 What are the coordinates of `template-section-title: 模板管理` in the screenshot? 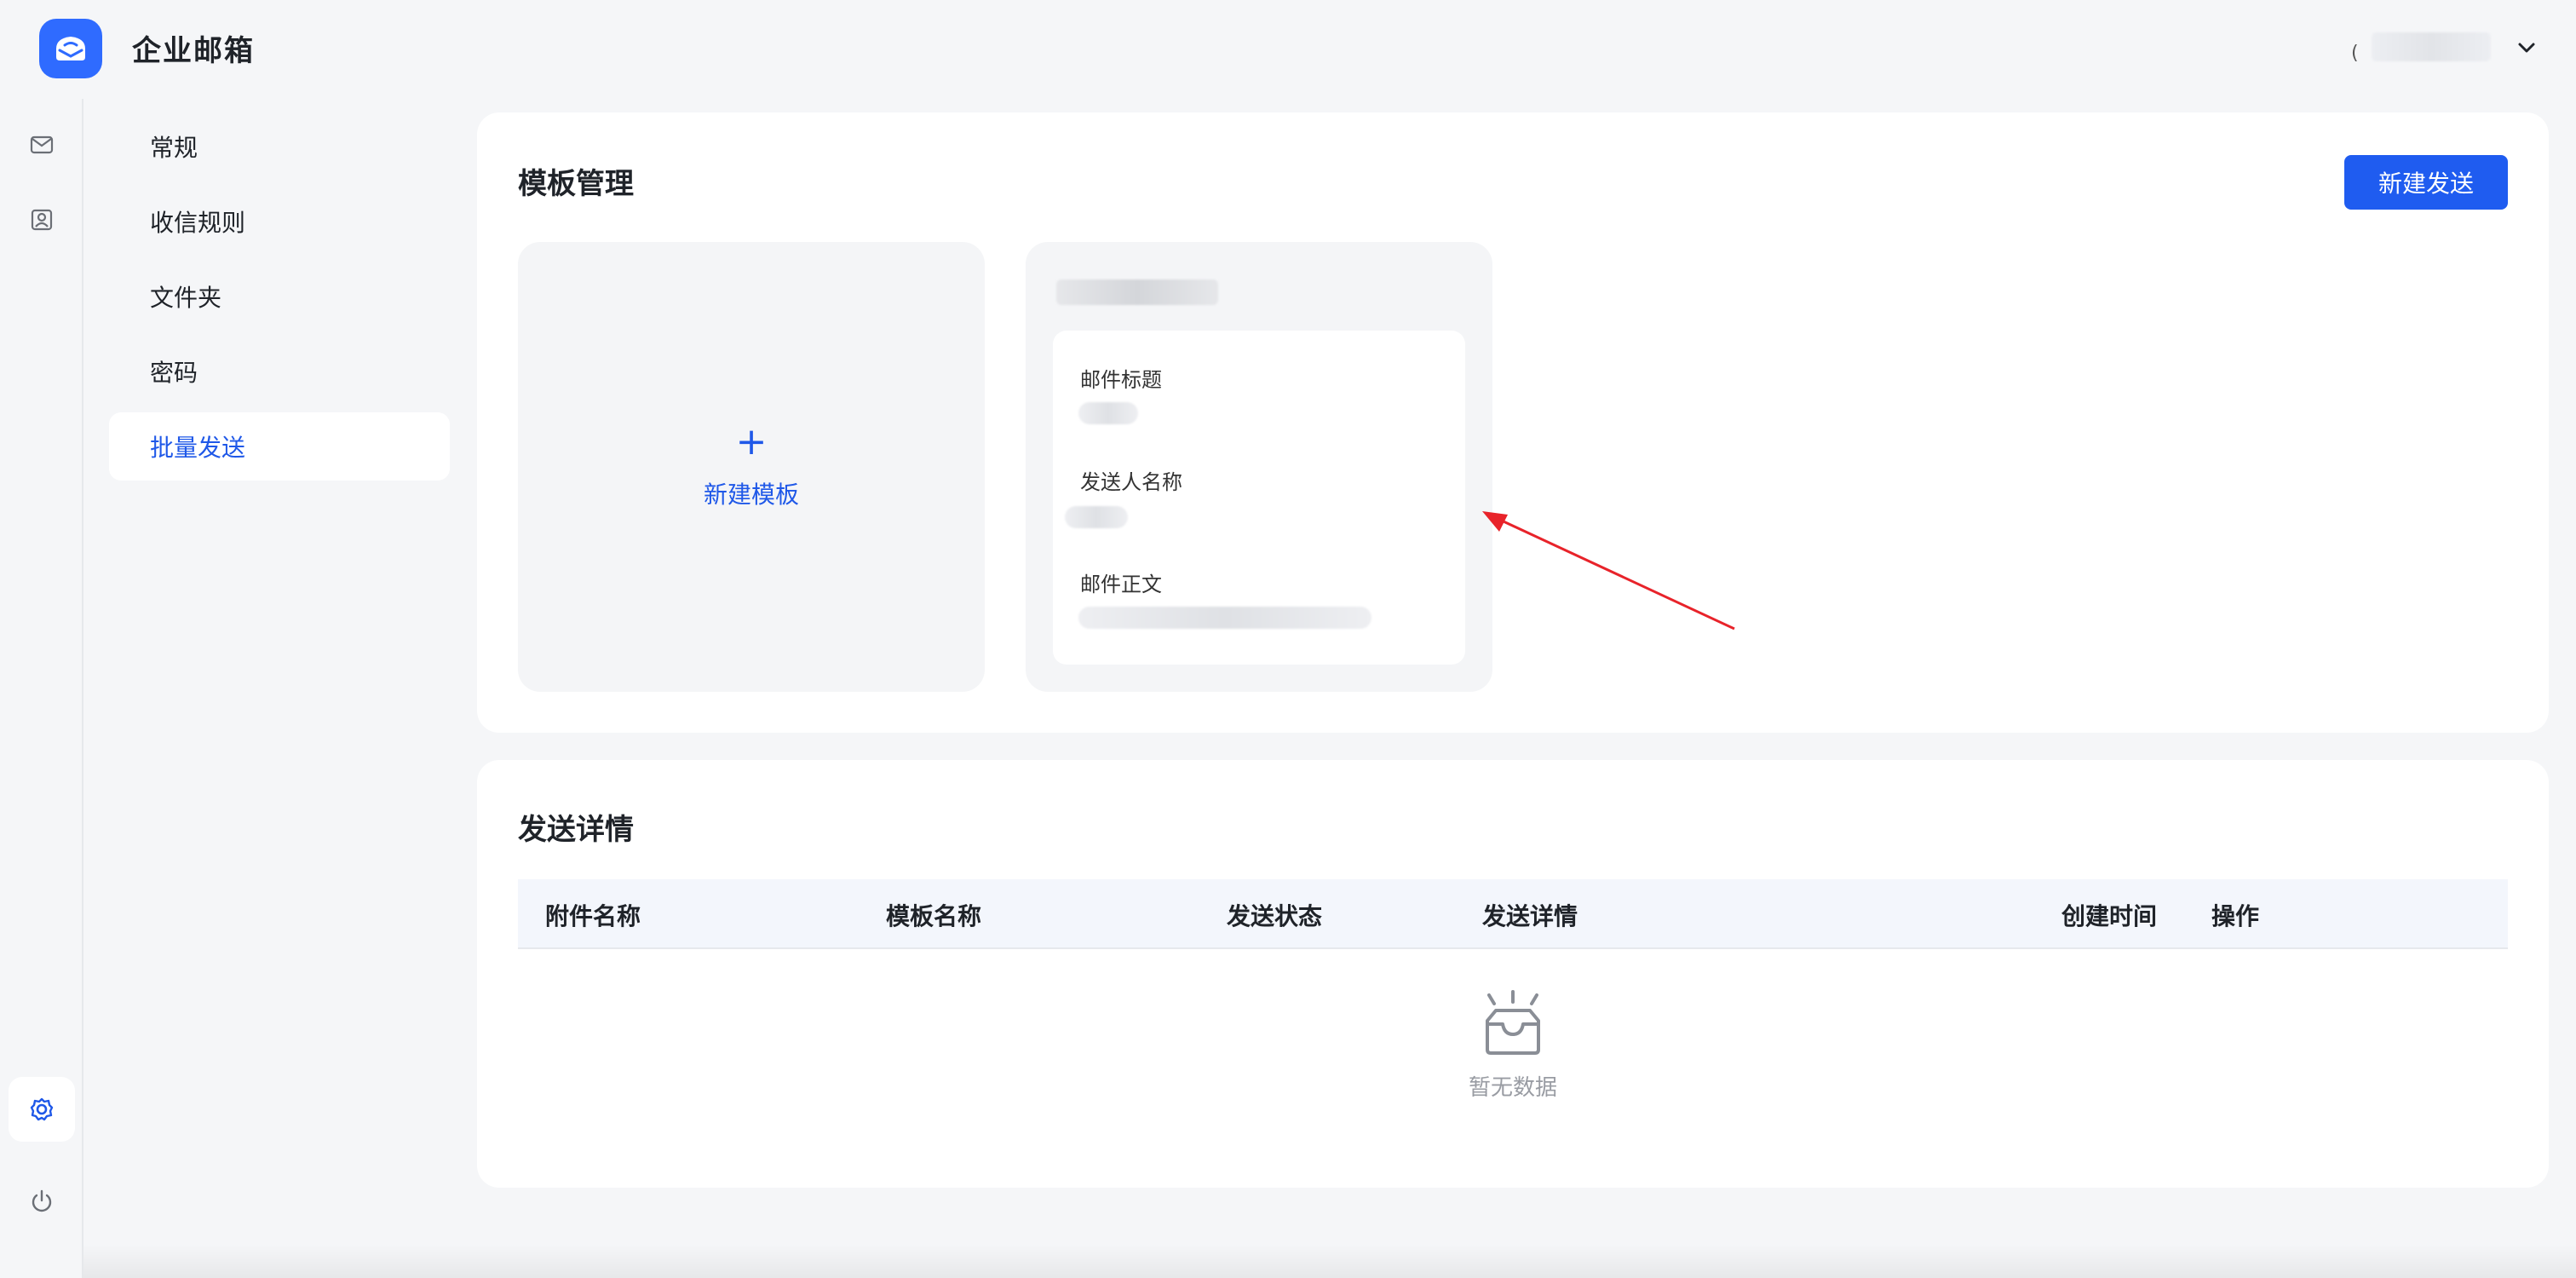 It's located at (576, 184).